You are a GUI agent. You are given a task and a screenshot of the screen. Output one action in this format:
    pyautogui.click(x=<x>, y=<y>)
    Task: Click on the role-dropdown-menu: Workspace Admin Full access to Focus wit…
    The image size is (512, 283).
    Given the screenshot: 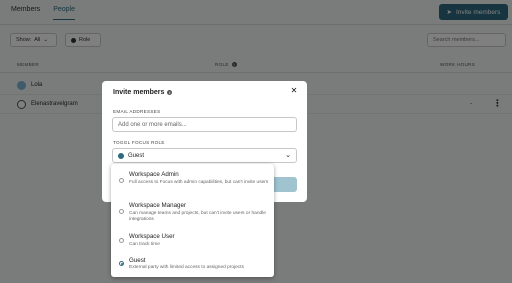 What is the action you would take?
    pyautogui.click(x=192, y=220)
    